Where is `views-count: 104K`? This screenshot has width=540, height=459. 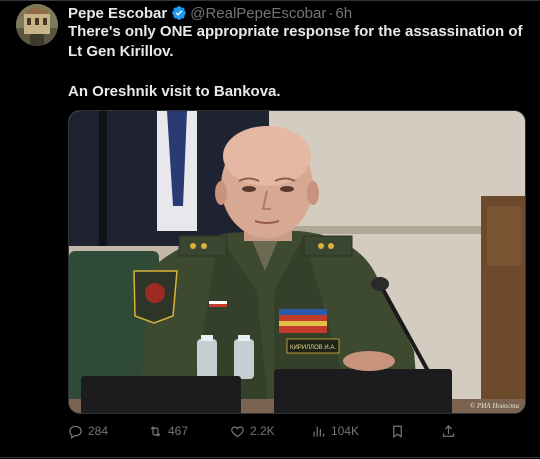 views-count: 104K is located at coordinates (345, 431).